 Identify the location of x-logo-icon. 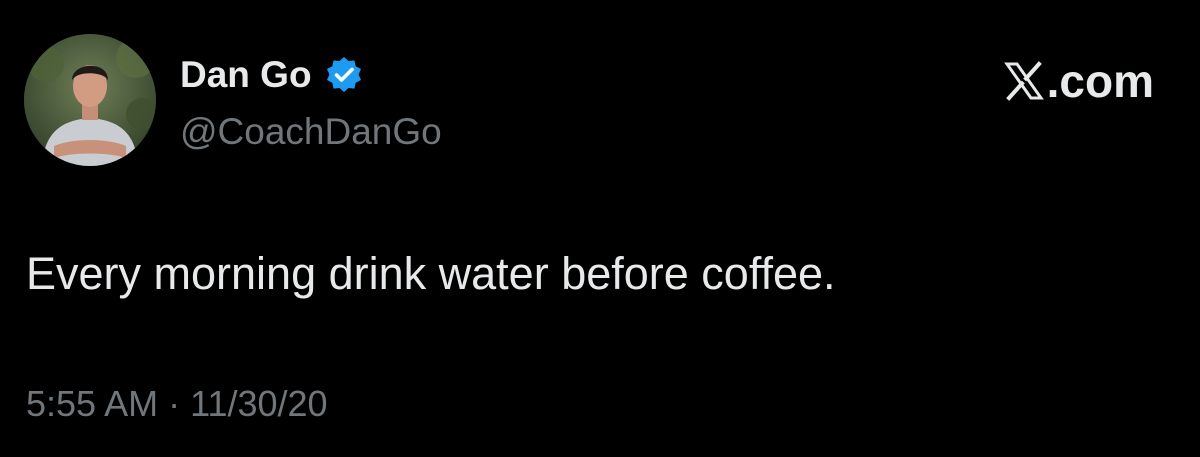
(1024, 81).